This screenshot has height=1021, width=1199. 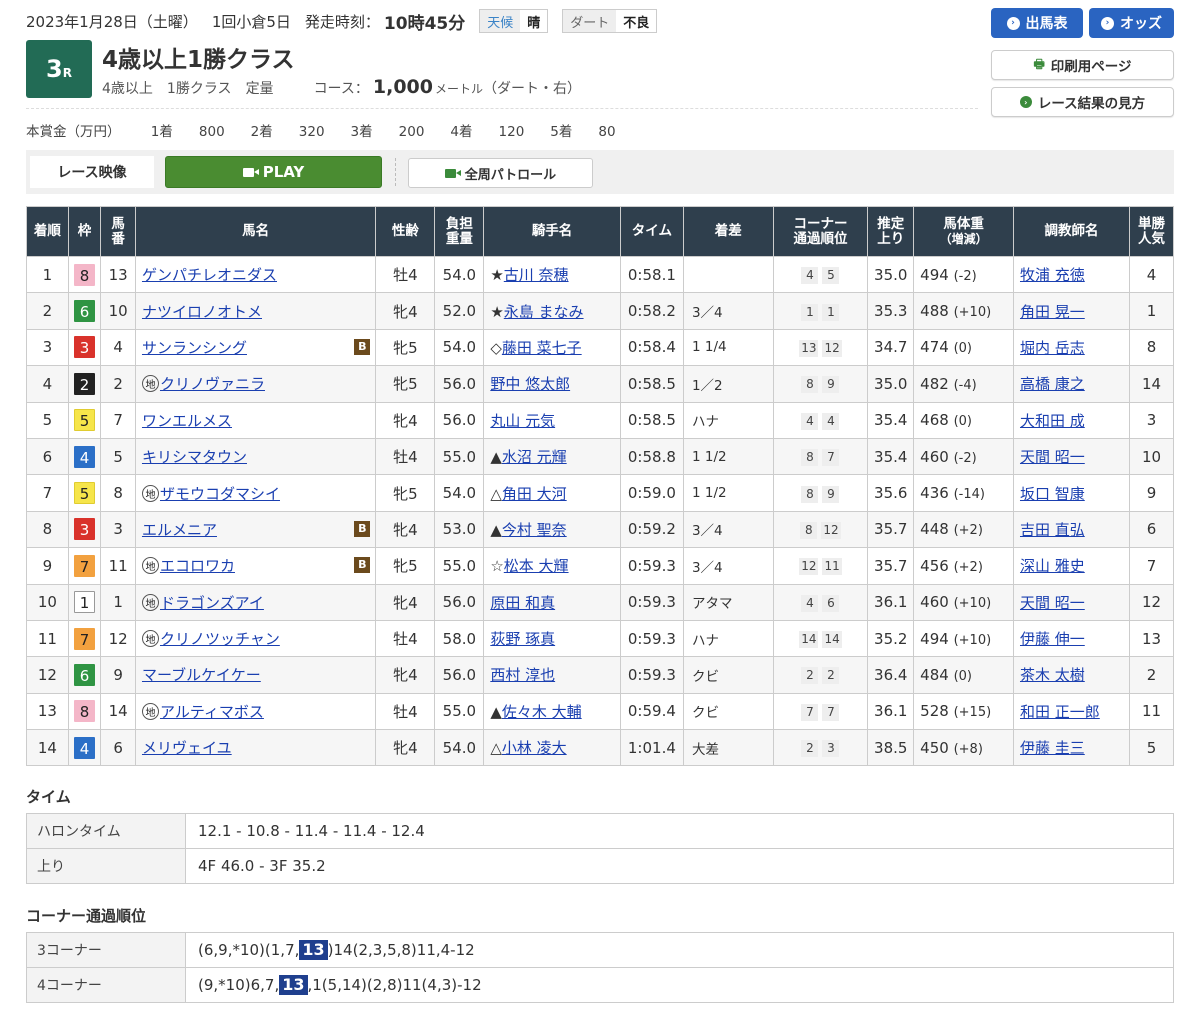 What do you see at coordinates (220, 639) in the screenshot?
I see `horse-name-link: クリノツッチャン` at bounding box center [220, 639].